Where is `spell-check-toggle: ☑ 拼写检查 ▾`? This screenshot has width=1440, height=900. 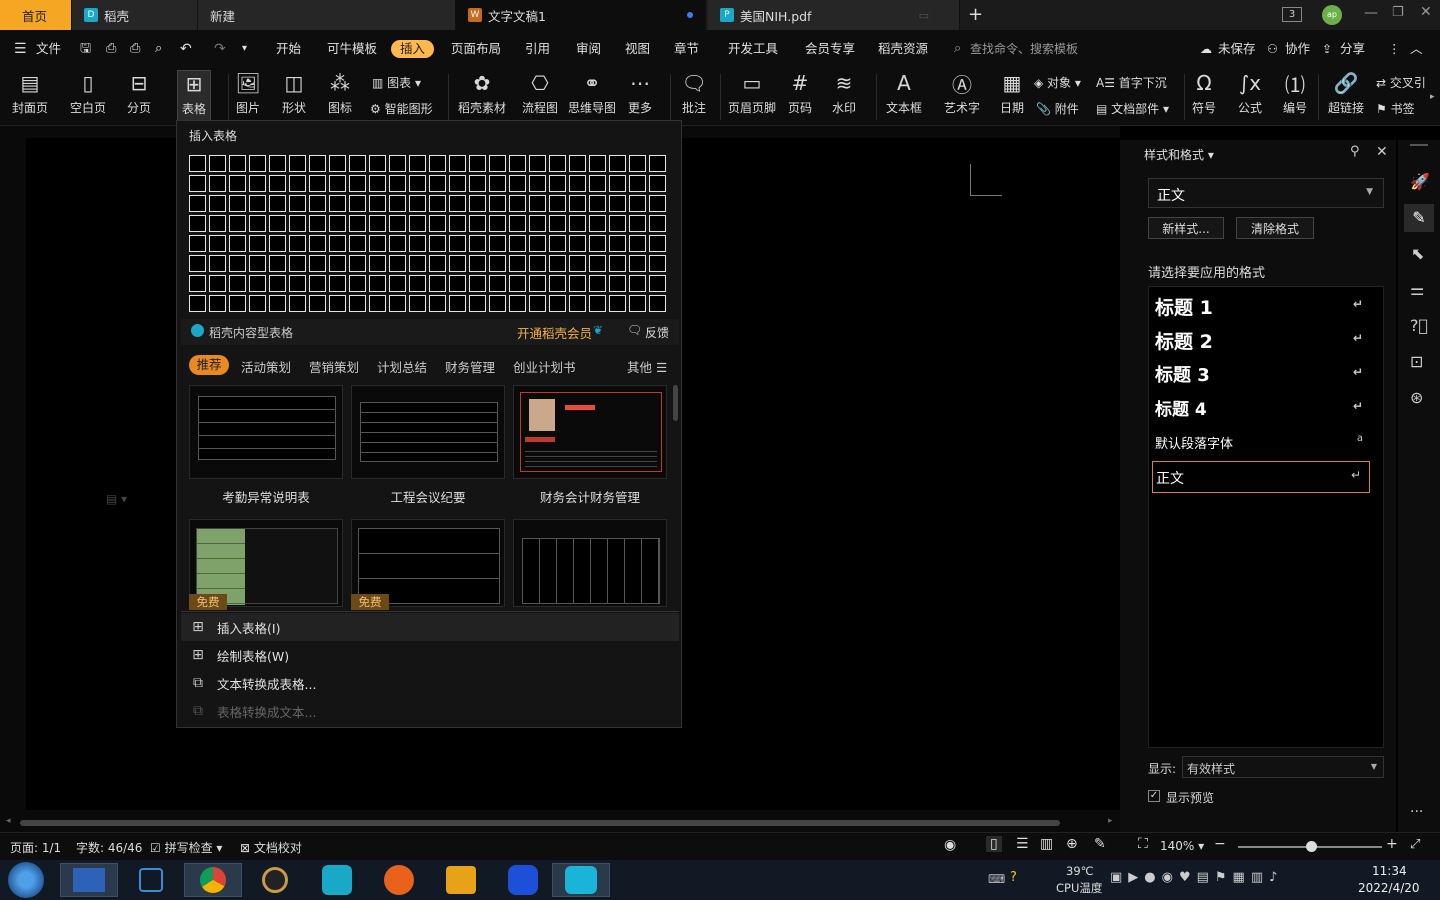 spell-check-toggle: ☑ 拼写检查 ▾ is located at coordinates (186, 847).